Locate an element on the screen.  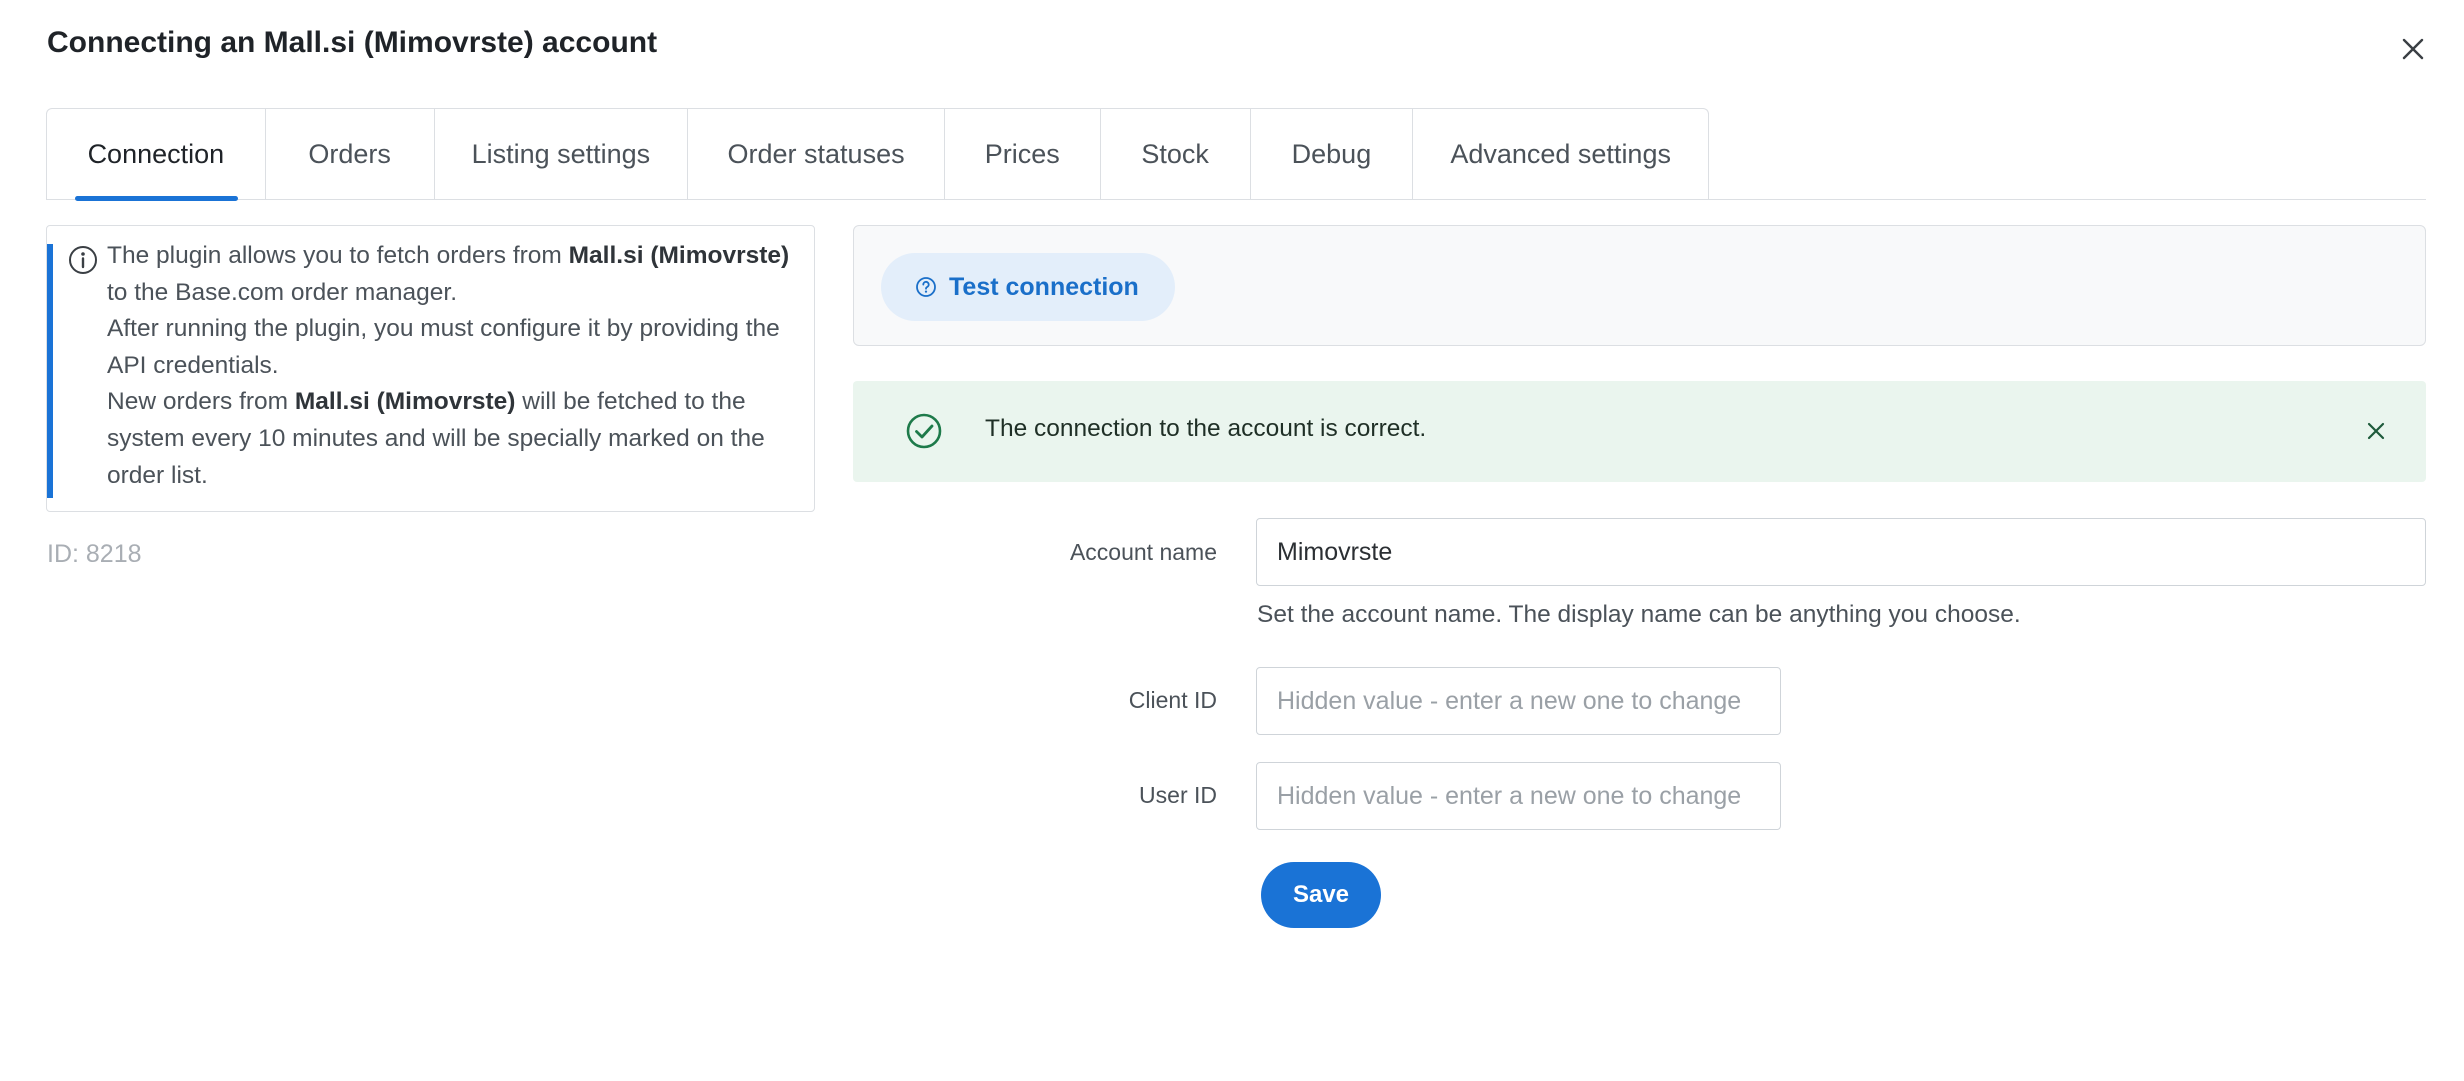
info-icon is located at coordinates (83, 260).